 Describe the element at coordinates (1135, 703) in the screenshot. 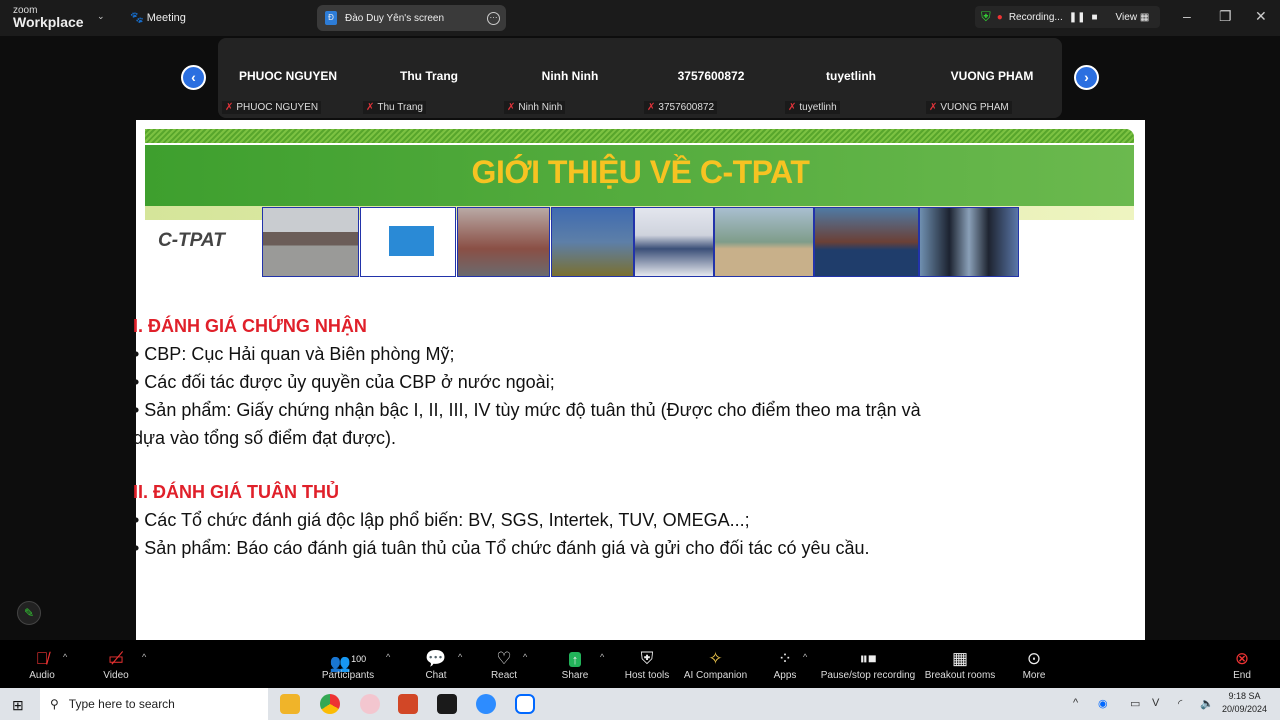

I see `battery-icon: ▭` at that location.